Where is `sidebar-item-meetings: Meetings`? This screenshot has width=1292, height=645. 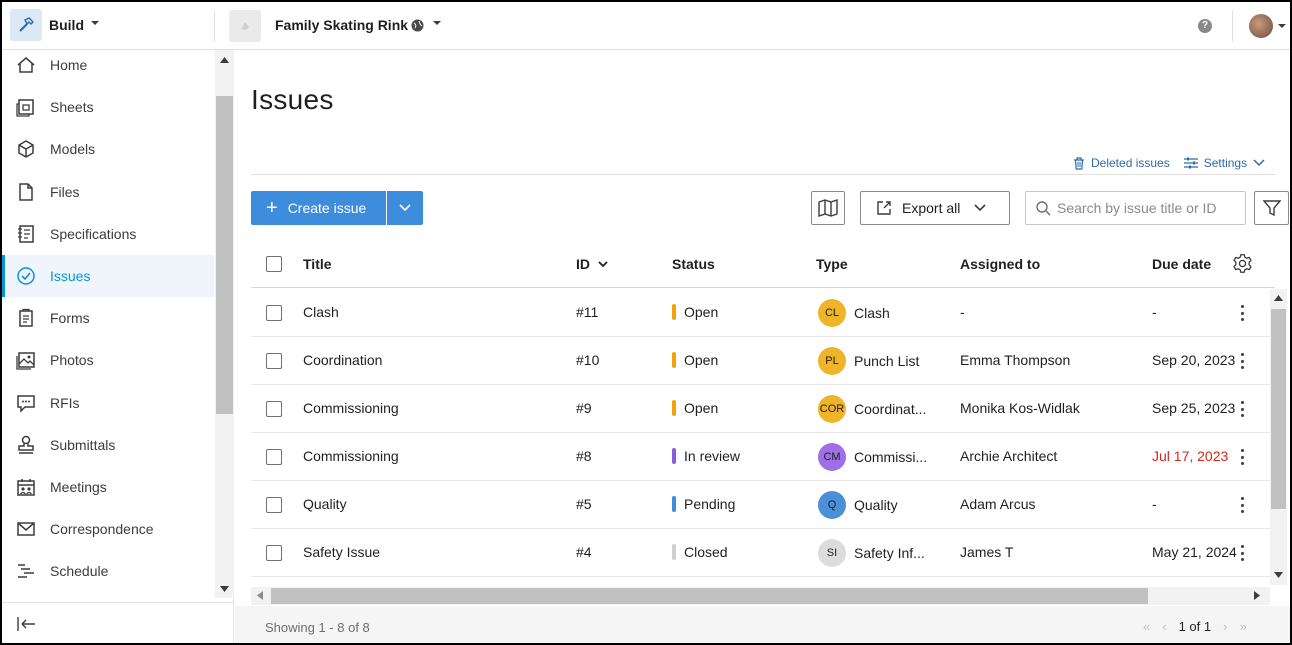 sidebar-item-meetings: Meetings is located at coordinates (108, 487).